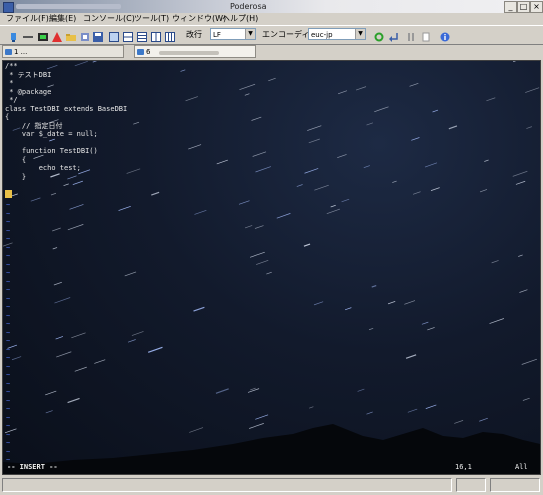 The image size is (543, 495). I want to click on menu-help: ヘルプ(H), so click(240, 19).